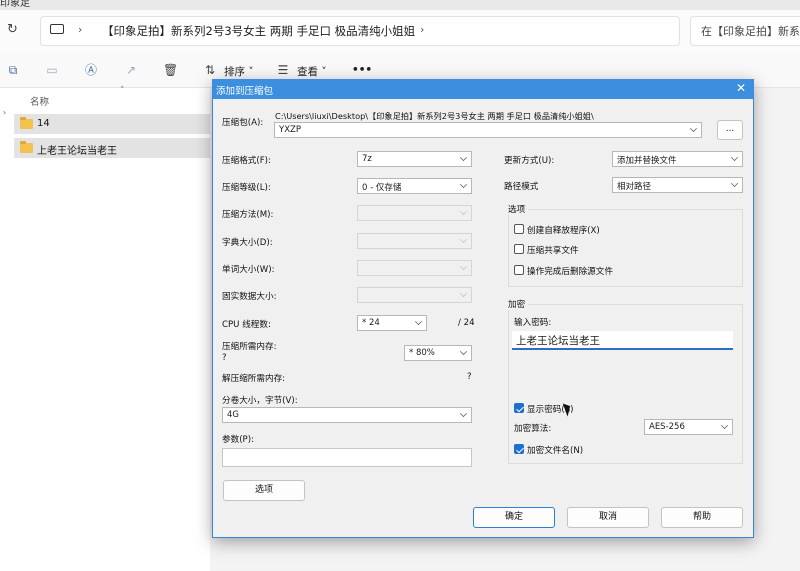 The width and height of the screenshot is (800, 571). Describe the element at coordinates (622, 340) in the screenshot. I see `password-field: 上老王论坛当老王` at that location.